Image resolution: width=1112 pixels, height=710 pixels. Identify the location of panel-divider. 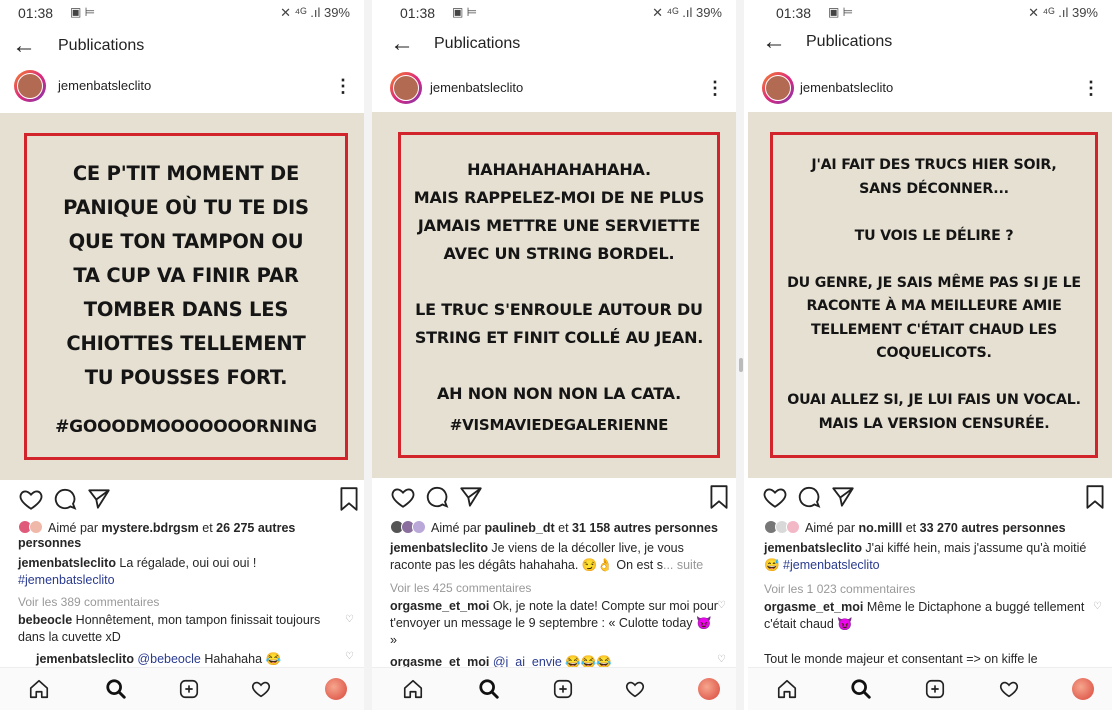
(740, 355).